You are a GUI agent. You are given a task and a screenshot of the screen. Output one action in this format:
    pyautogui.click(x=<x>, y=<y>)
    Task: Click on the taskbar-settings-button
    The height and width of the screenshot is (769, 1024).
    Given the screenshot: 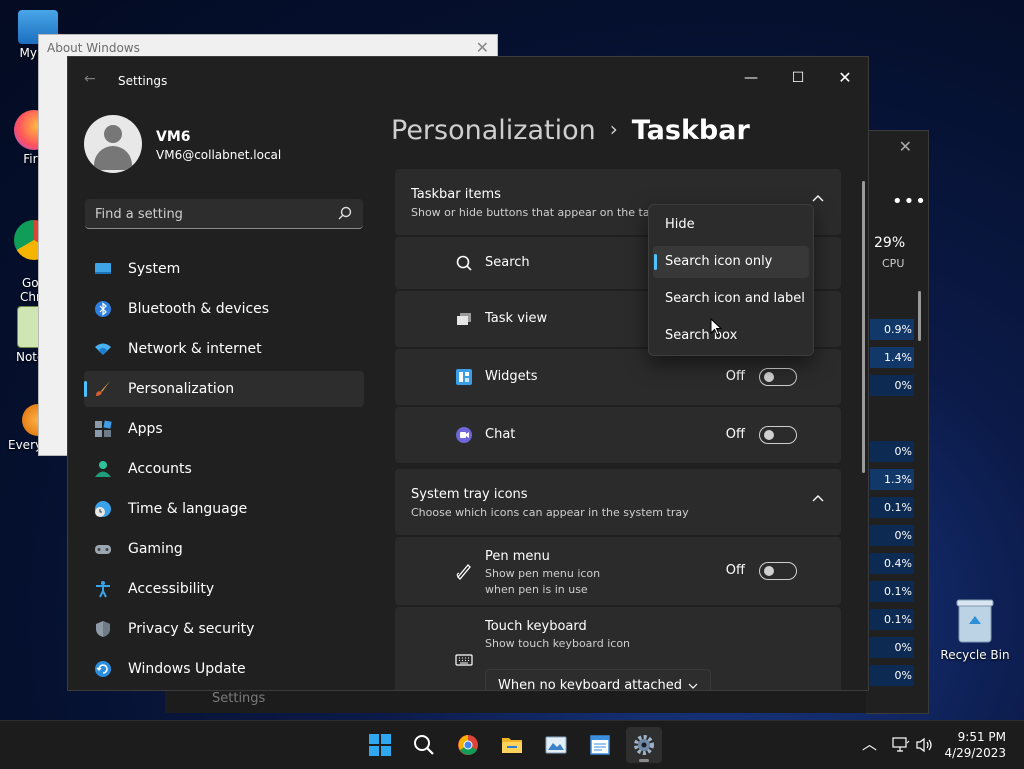 What is the action you would take?
    pyautogui.click(x=644, y=745)
    